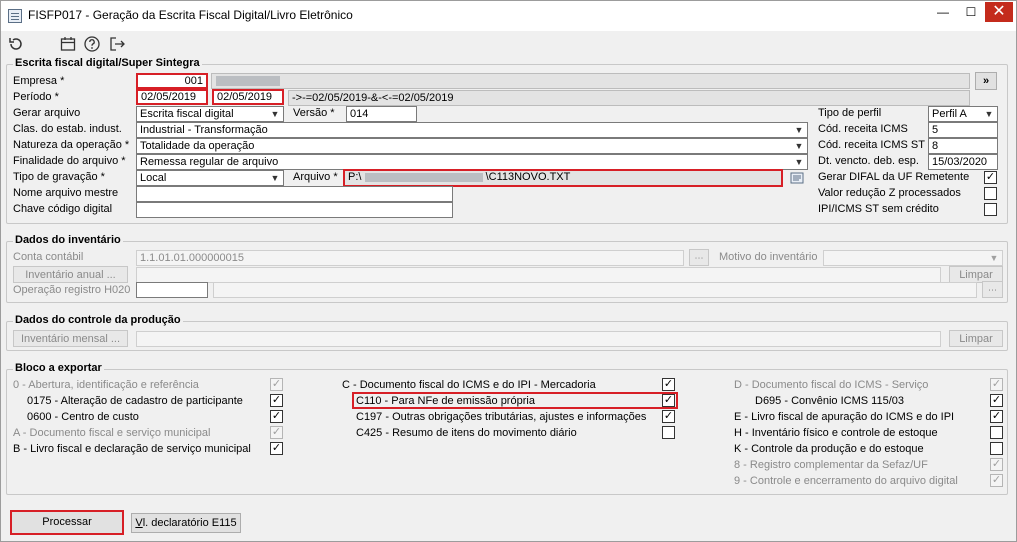 Image resolution: width=1017 pixels, height=542 pixels. I want to click on bloco-k-checkbox, so click(996, 448).